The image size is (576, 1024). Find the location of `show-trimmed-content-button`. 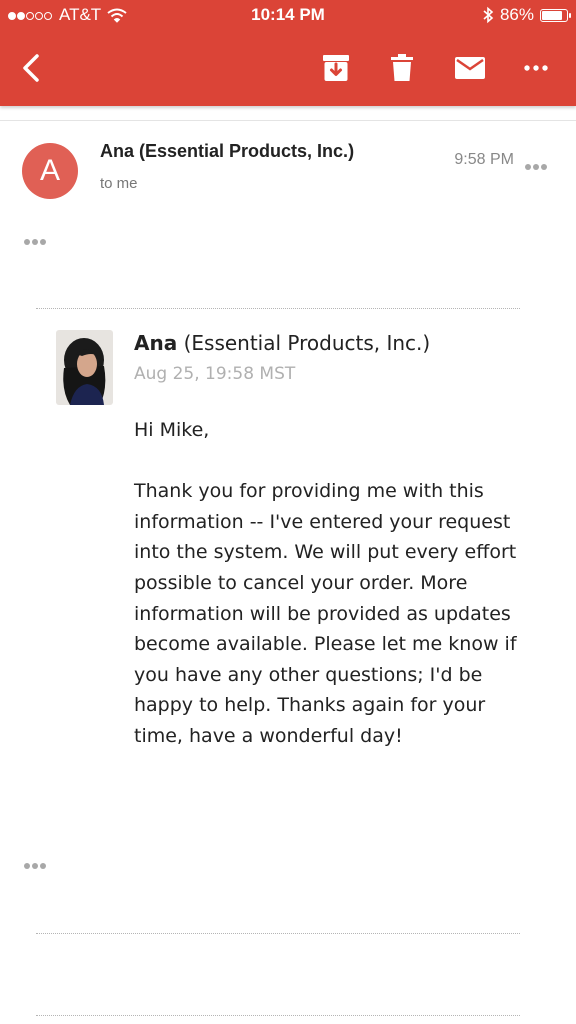

show-trimmed-content-button is located at coordinates (36, 865).